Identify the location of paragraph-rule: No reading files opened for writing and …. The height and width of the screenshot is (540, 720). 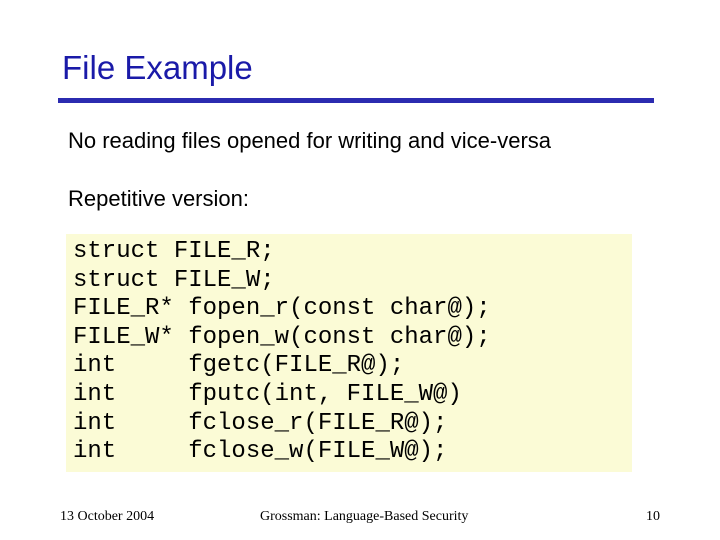
(310, 140).